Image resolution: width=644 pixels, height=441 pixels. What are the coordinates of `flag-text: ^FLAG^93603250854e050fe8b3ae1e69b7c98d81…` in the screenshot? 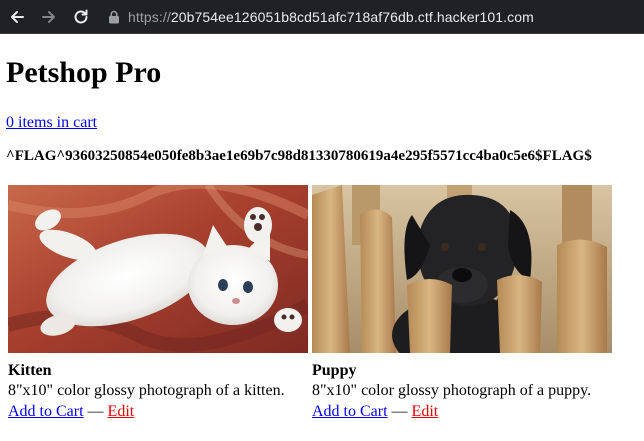 It's located at (299, 156).